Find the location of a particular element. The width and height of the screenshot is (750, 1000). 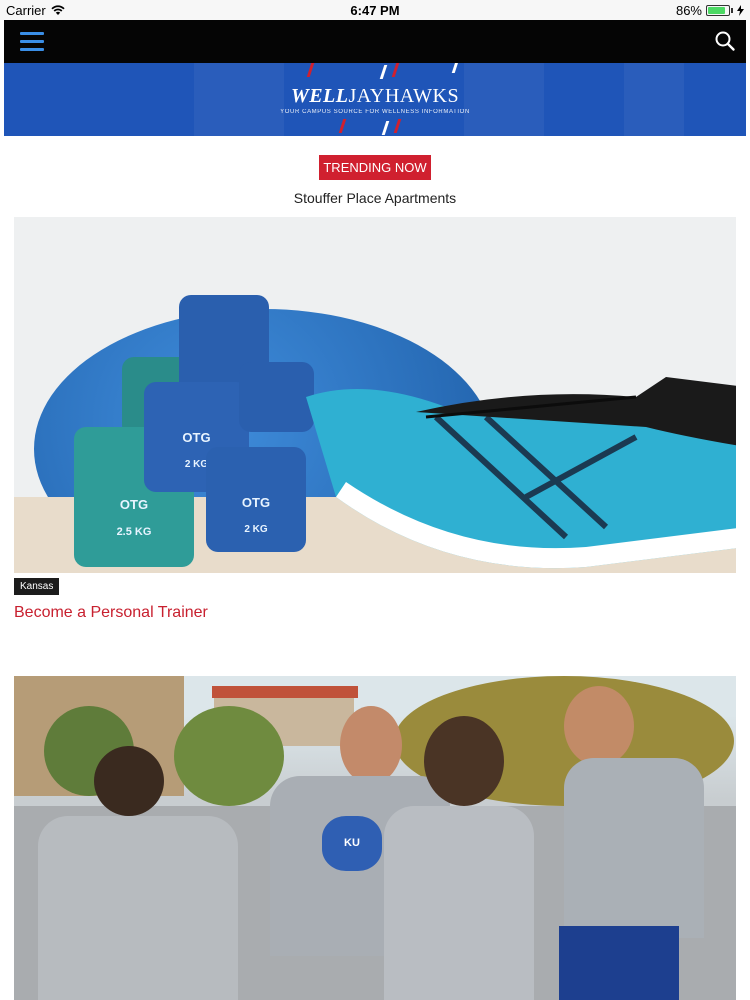

dumbbell-weight-label: 2 KG is located at coordinates (256, 529).